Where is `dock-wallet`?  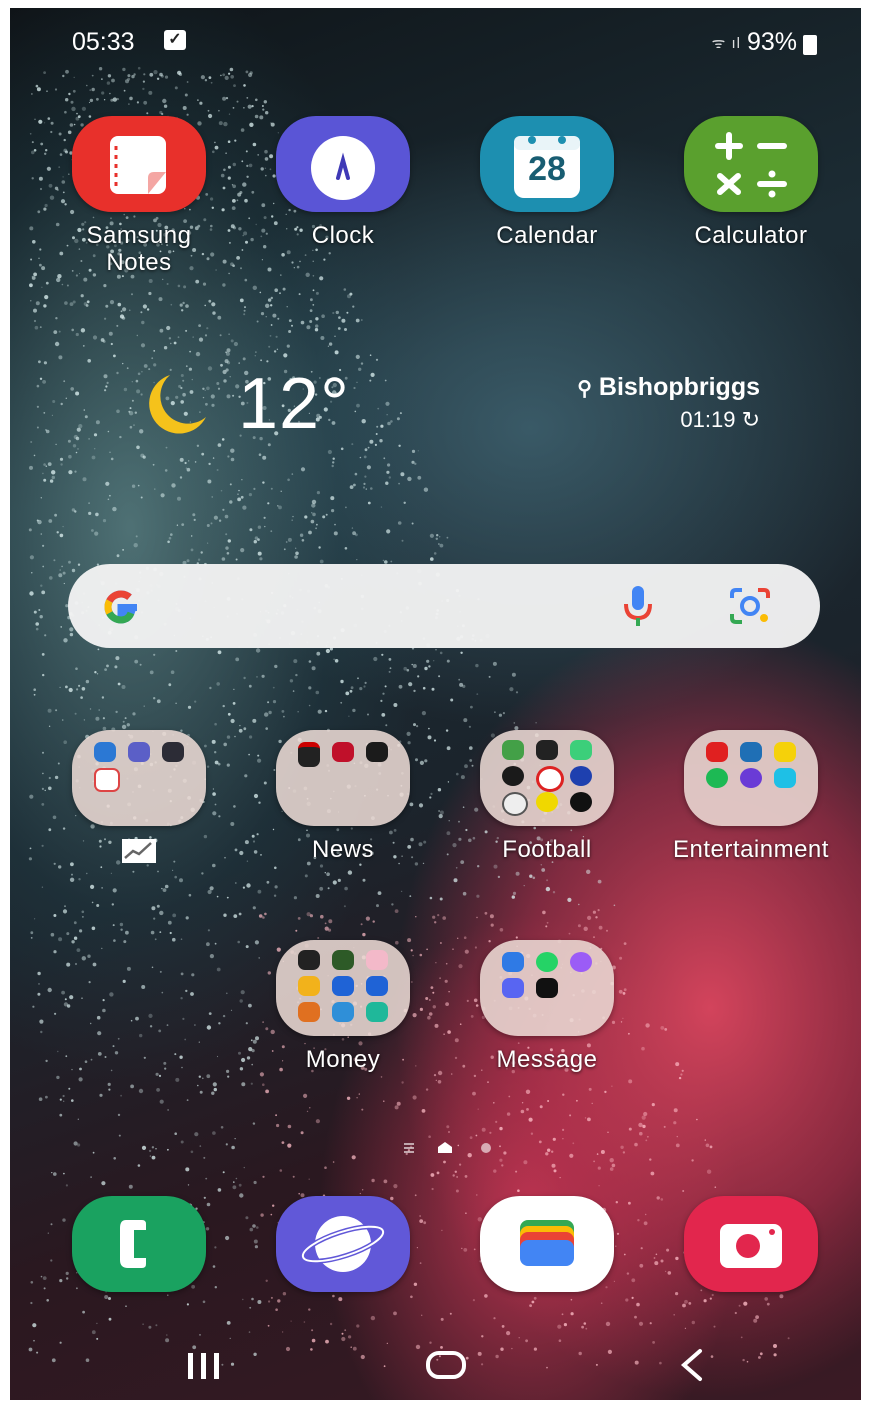 dock-wallet is located at coordinates (547, 1244).